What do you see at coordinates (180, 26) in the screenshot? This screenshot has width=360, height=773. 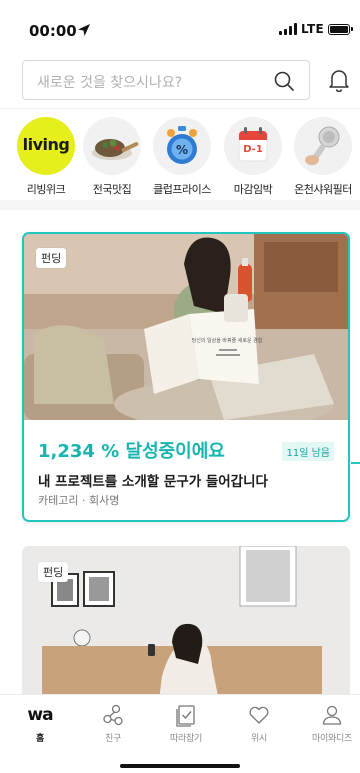 I see `status-bar: 00:00 LTE` at bounding box center [180, 26].